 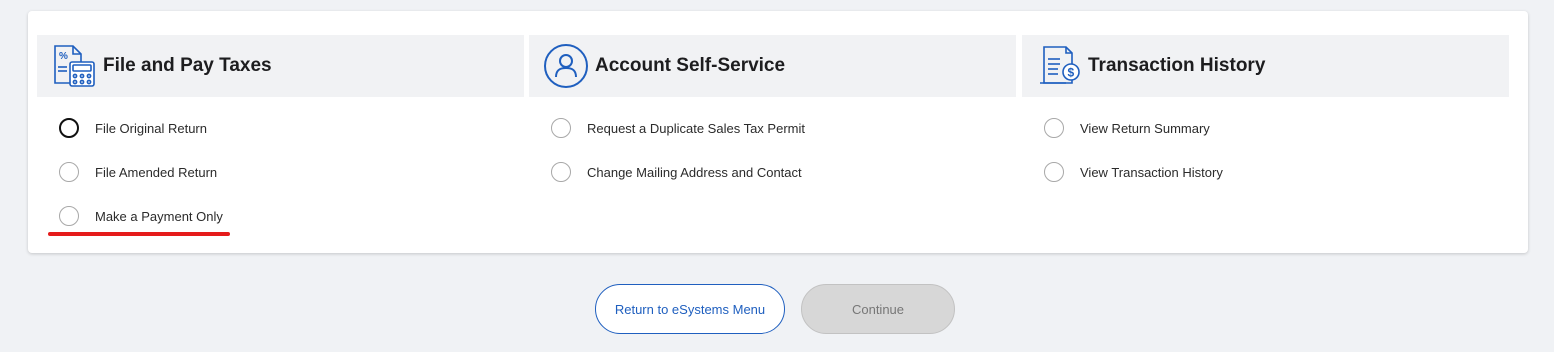 What do you see at coordinates (159, 216) in the screenshot?
I see `option-label: Make a Payment Only` at bounding box center [159, 216].